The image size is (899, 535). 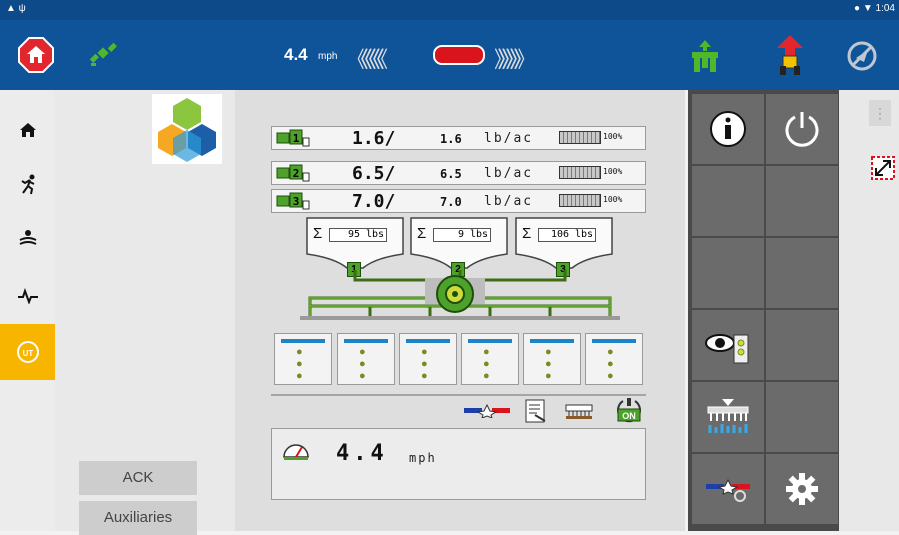 I want to click on on-switch-icon: ON, so click(x=629, y=410).